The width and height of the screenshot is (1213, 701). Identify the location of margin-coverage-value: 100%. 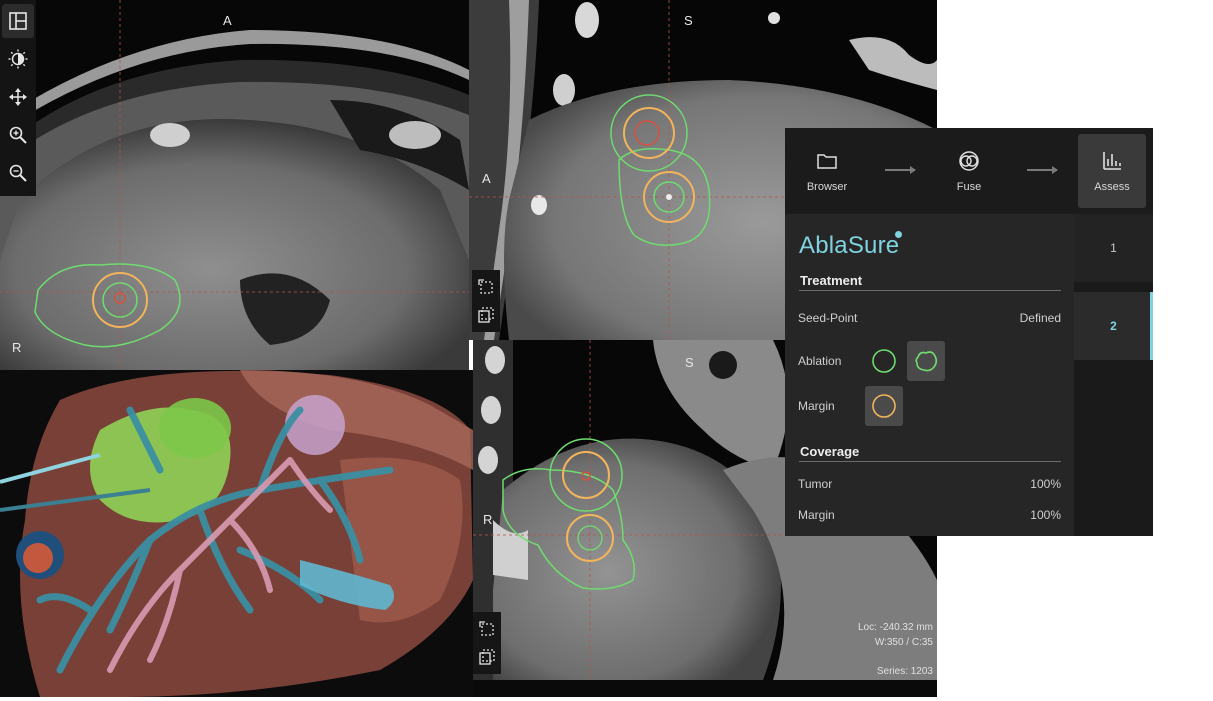
(1045, 515).